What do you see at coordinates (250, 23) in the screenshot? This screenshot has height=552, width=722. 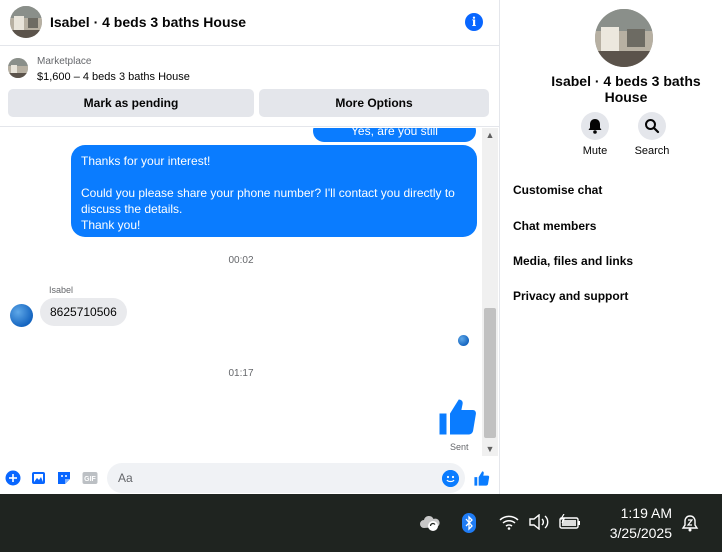 I see `chat-header: Isabel · 4 beds 3 baths House i` at bounding box center [250, 23].